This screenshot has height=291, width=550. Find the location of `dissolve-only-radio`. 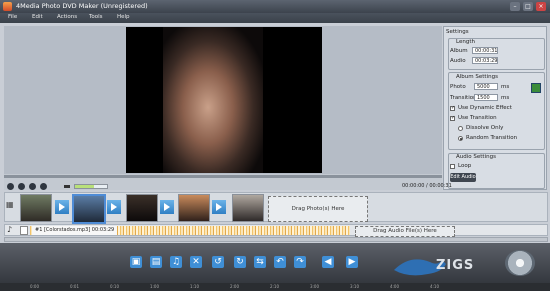

dissolve-only-radio is located at coordinates (460, 128).